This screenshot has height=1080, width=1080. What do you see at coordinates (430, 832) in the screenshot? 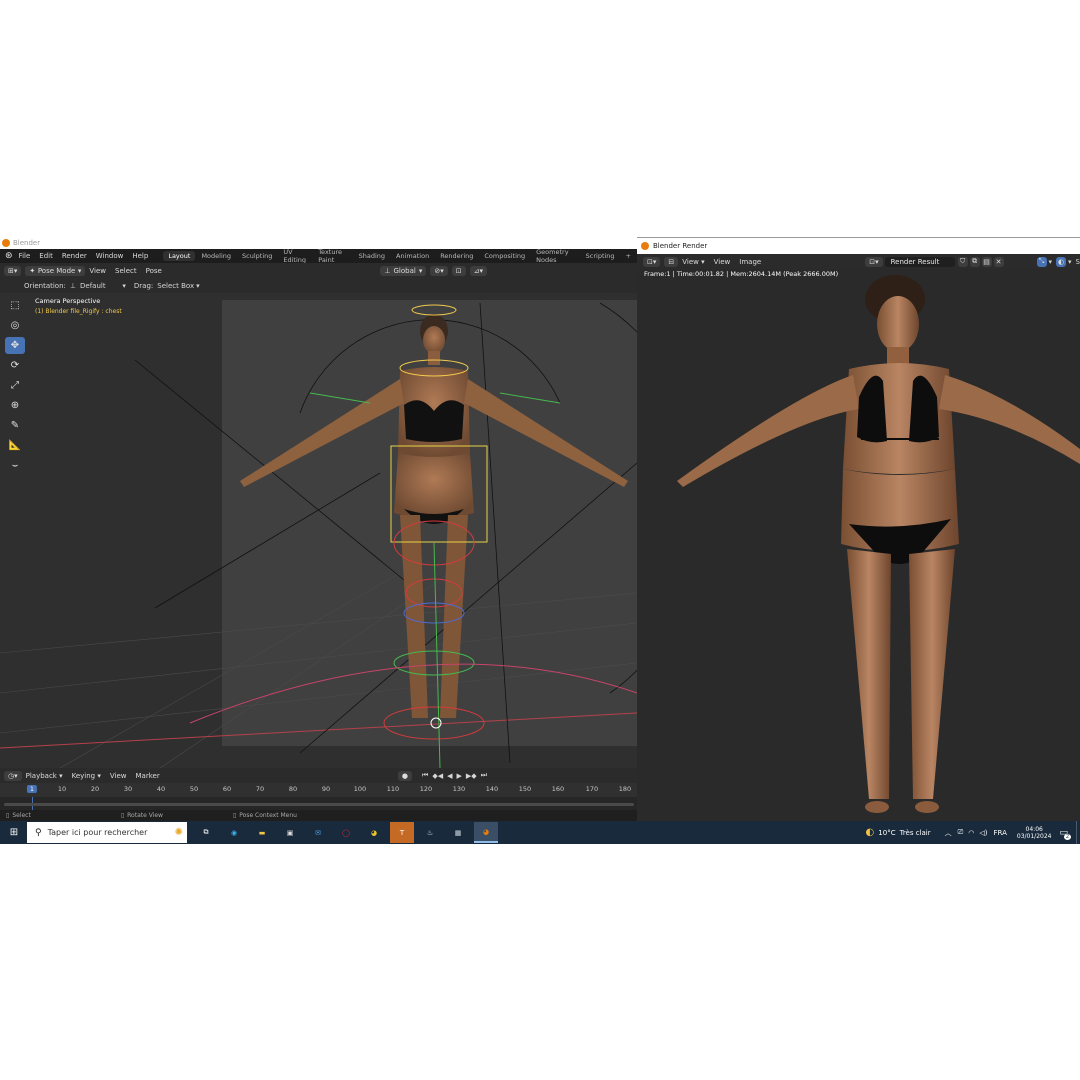
I see `steam-icon: ♨` at bounding box center [430, 832].